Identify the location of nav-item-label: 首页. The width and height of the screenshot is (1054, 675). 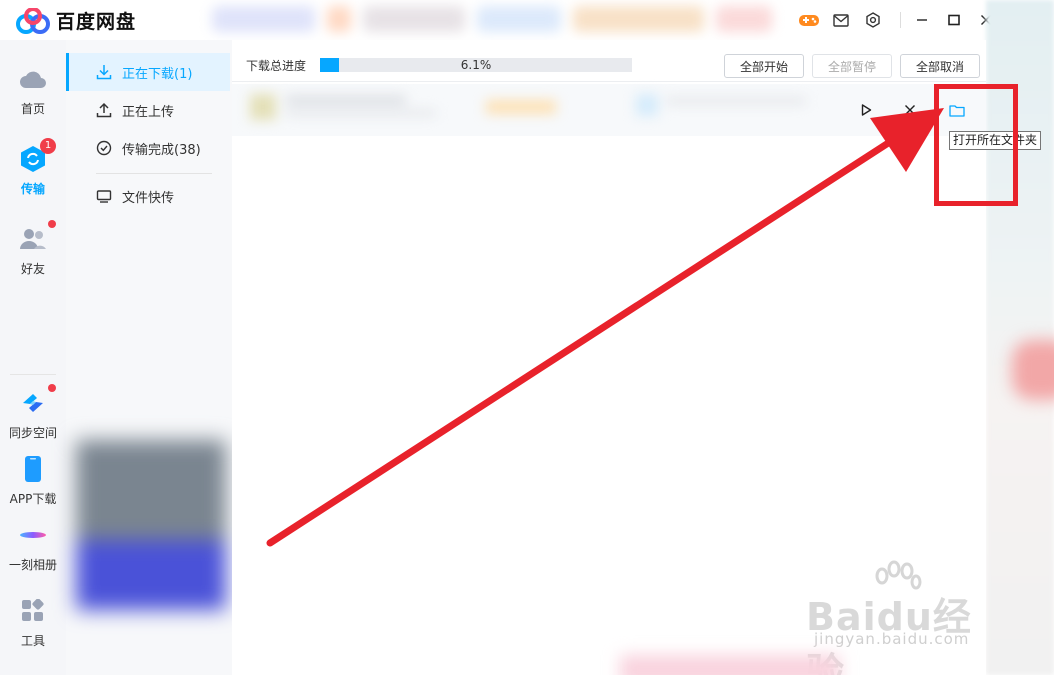
(32, 109).